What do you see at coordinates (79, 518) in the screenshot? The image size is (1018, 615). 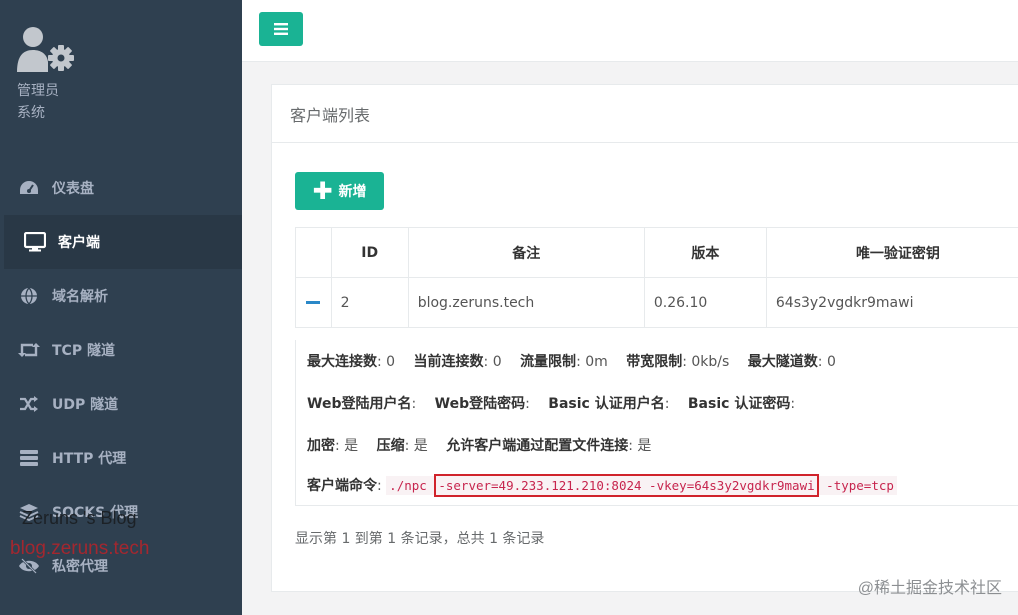 I see `watermark-title: Zeruns 's Blog` at bounding box center [79, 518].